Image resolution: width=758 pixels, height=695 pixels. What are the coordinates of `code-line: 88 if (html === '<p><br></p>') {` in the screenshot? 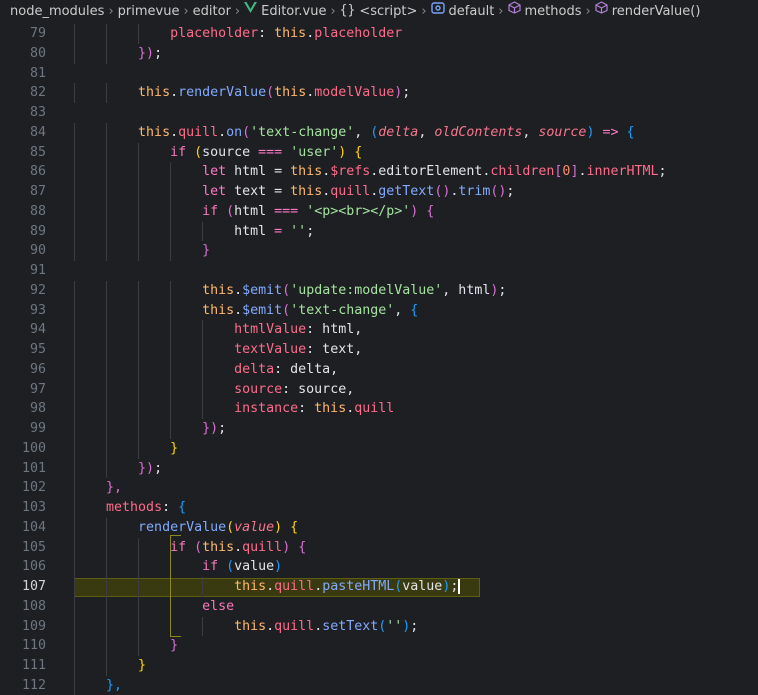 It's located at (379, 211).